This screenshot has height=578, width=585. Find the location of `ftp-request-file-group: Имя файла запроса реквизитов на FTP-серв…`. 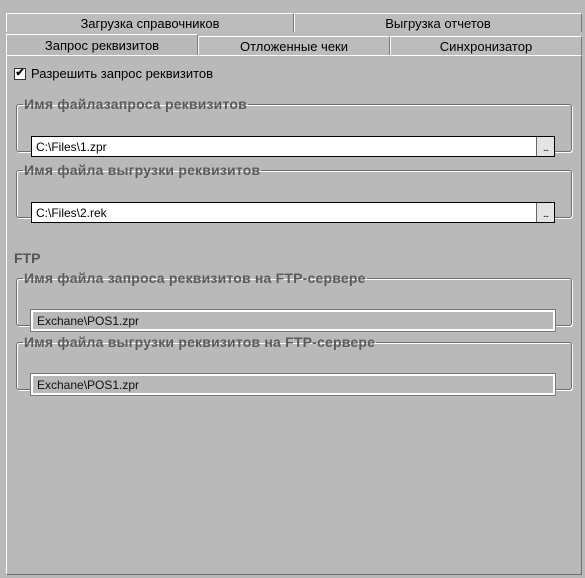

ftp-request-file-group: Имя файла запроса реквизитов на FTP-серв… is located at coordinates (294, 301).